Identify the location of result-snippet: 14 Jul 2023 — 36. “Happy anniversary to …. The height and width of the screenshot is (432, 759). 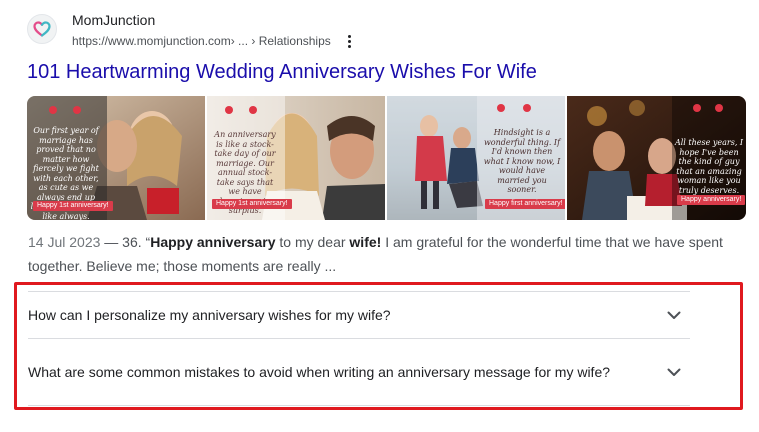
(378, 254).